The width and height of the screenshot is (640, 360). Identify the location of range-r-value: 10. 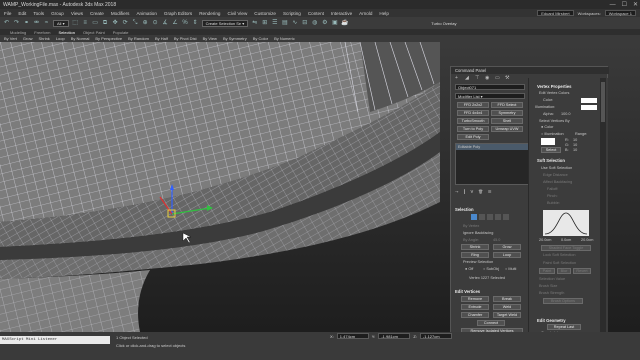
(575, 140).